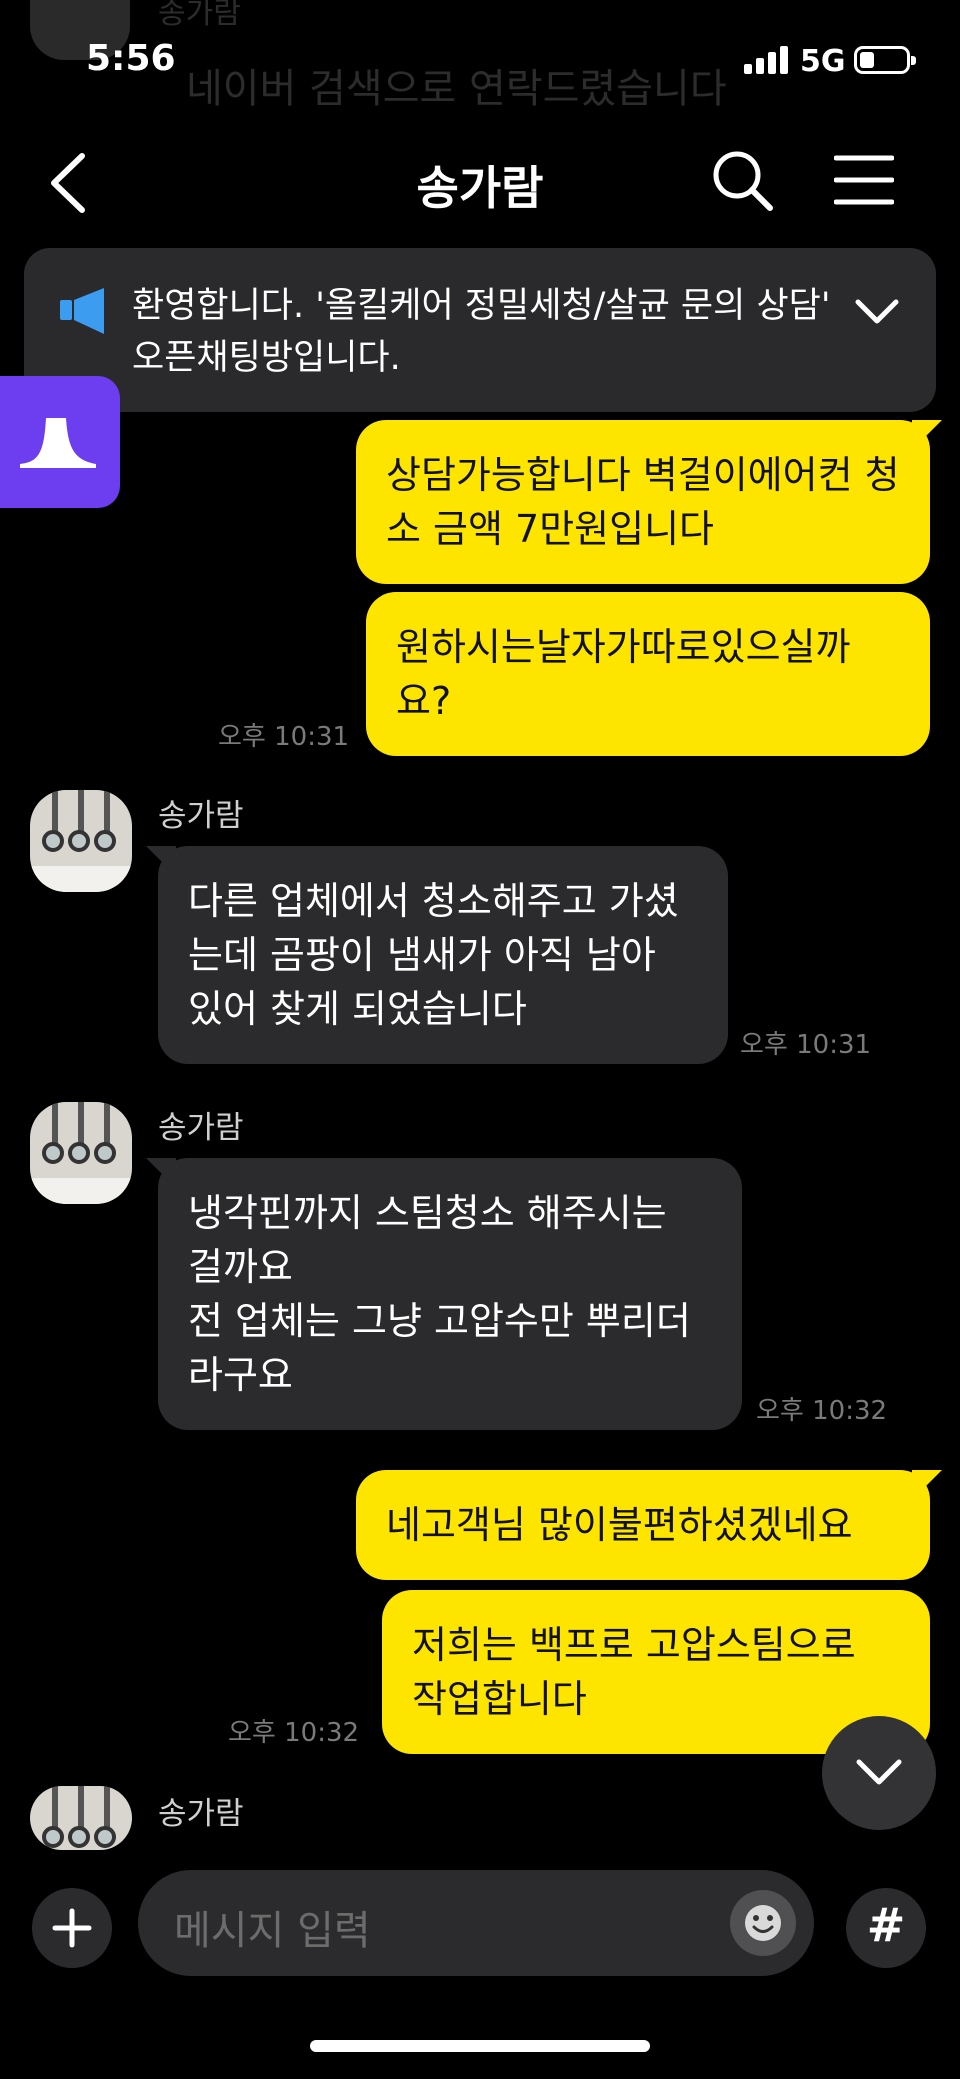  Describe the element at coordinates (879, 1773) in the screenshot. I see `scroll-to-bottom-button` at that location.